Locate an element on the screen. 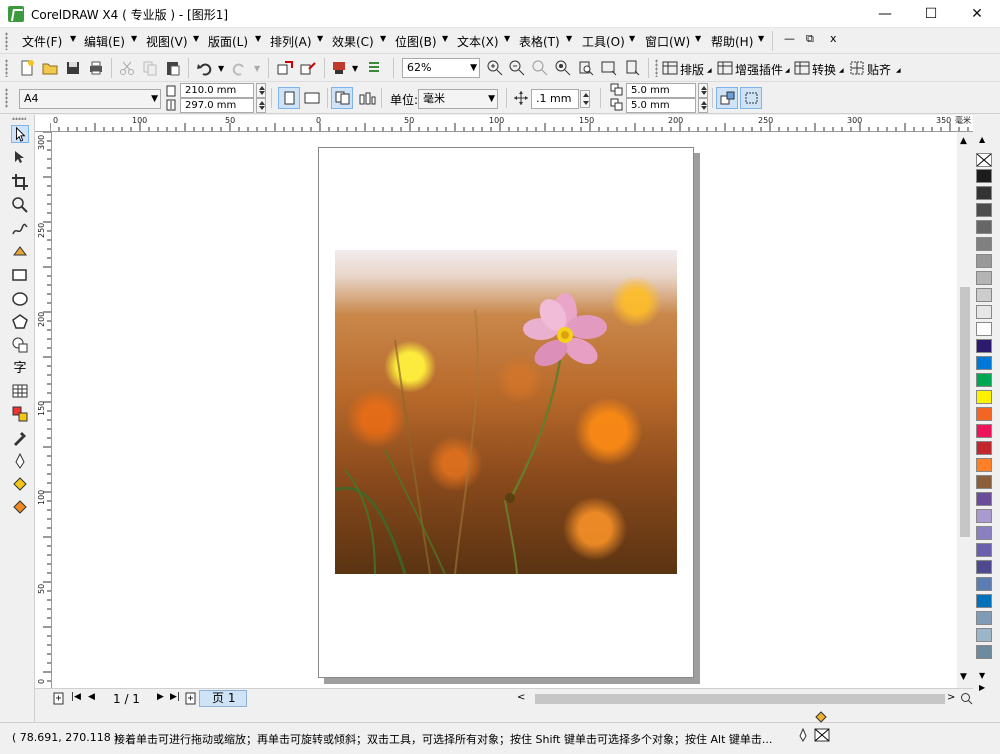  no-color-swatch is located at coordinates (984, 160).